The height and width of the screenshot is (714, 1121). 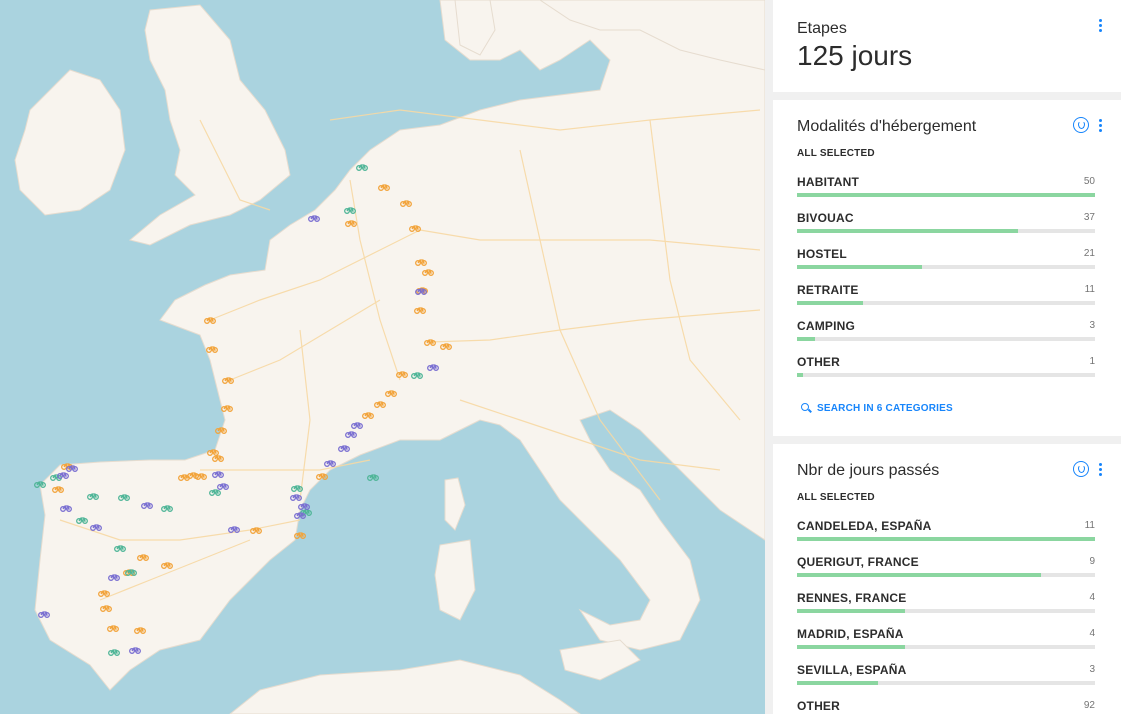 I want to click on summary-title: Etapes, so click(x=822, y=28).